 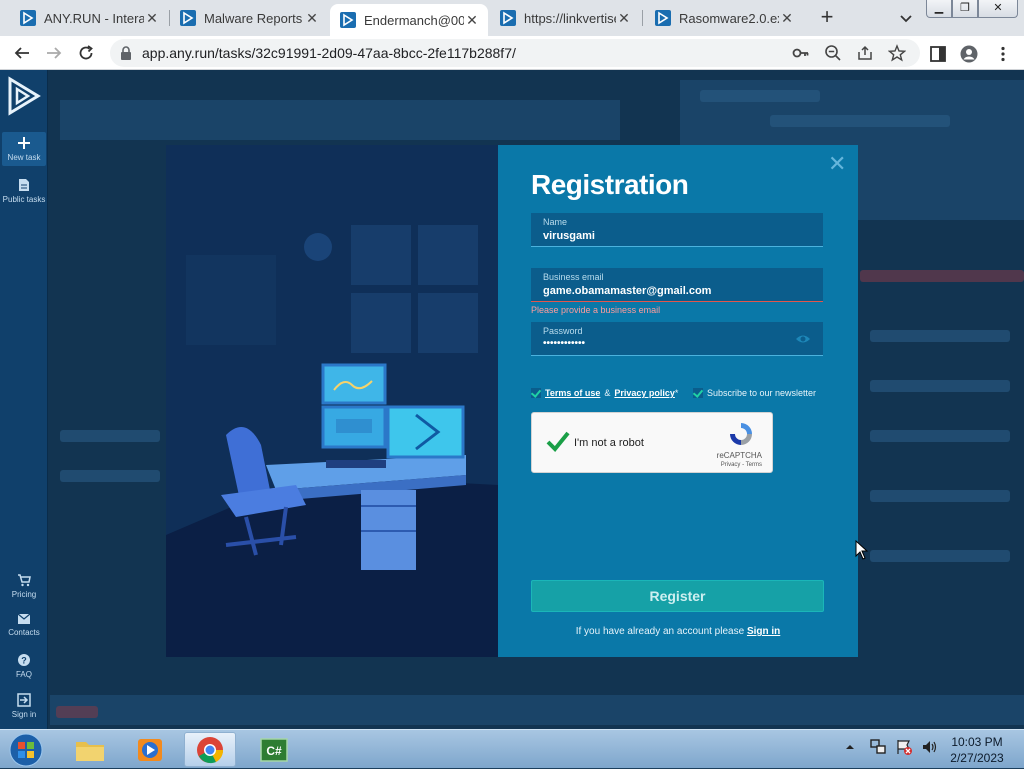 I want to click on bookmark-star-icon, so click(x=897, y=53).